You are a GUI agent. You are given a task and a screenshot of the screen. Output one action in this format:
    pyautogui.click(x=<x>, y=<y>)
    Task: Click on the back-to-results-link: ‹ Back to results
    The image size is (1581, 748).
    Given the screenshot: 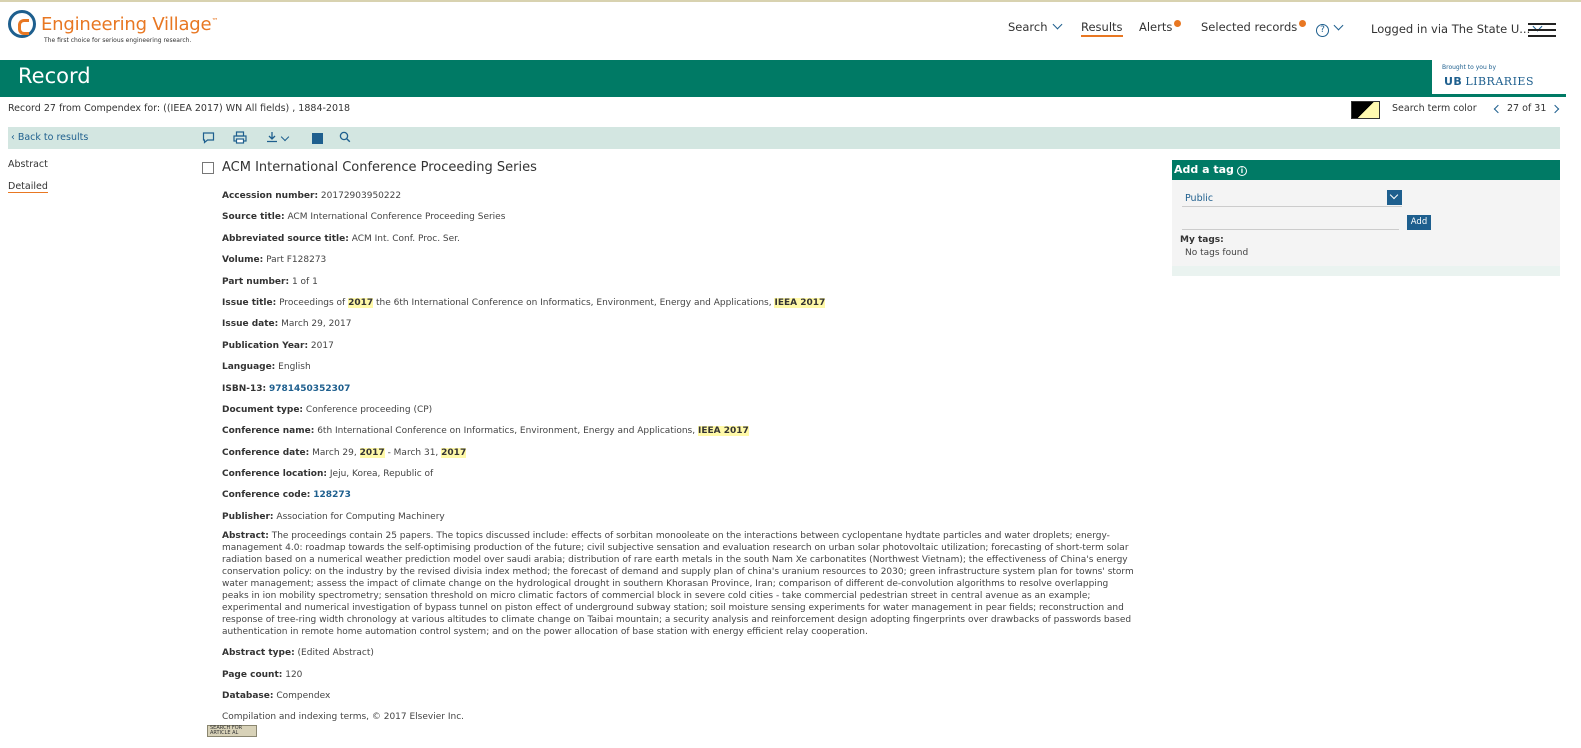 What is the action you would take?
    pyautogui.click(x=49, y=137)
    